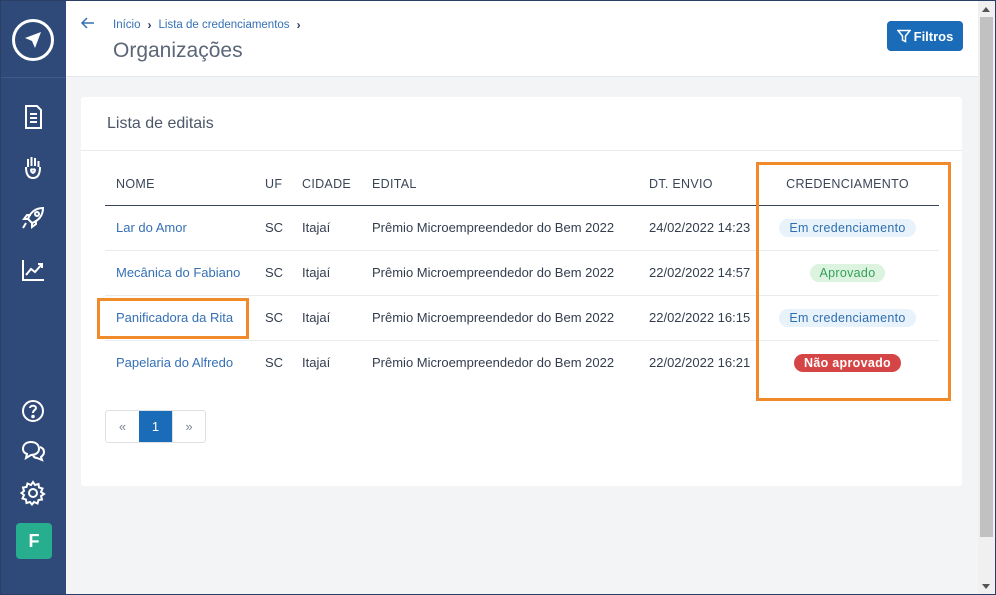 Image resolution: width=996 pixels, height=595 pixels. Describe the element at coordinates (697, 228) in the screenshot. I see `cell-dt-envio: 24/02/2022 14:23` at that location.